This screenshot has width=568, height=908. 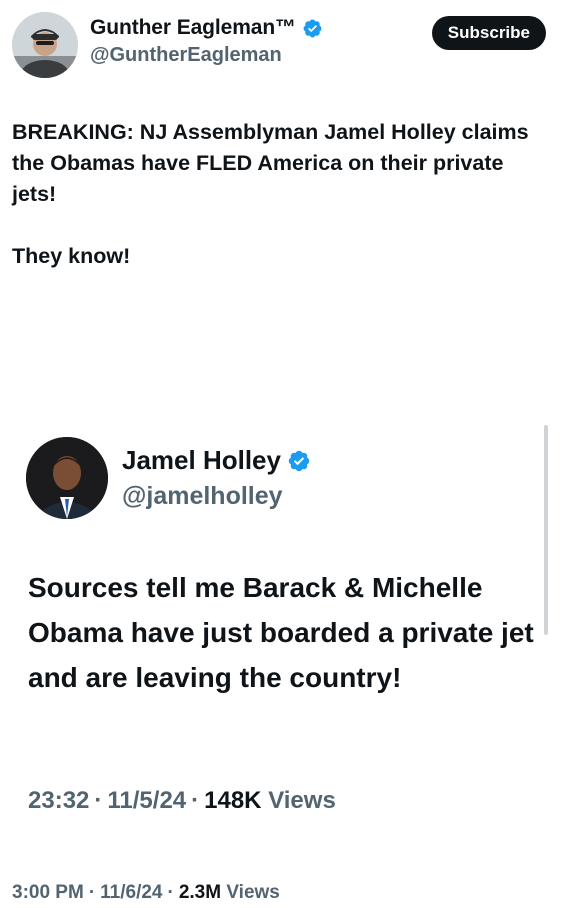 I want to click on embedded-author-name-row: Jamel Holley, so click(x=216, y=460).